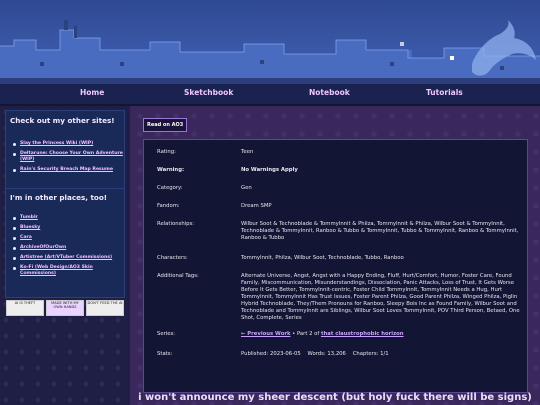 The height and width of the screenshot is (405, 540). I want to click on link-security-breach-map: Rain's Security Breach Map Resume, so click(68, 170).